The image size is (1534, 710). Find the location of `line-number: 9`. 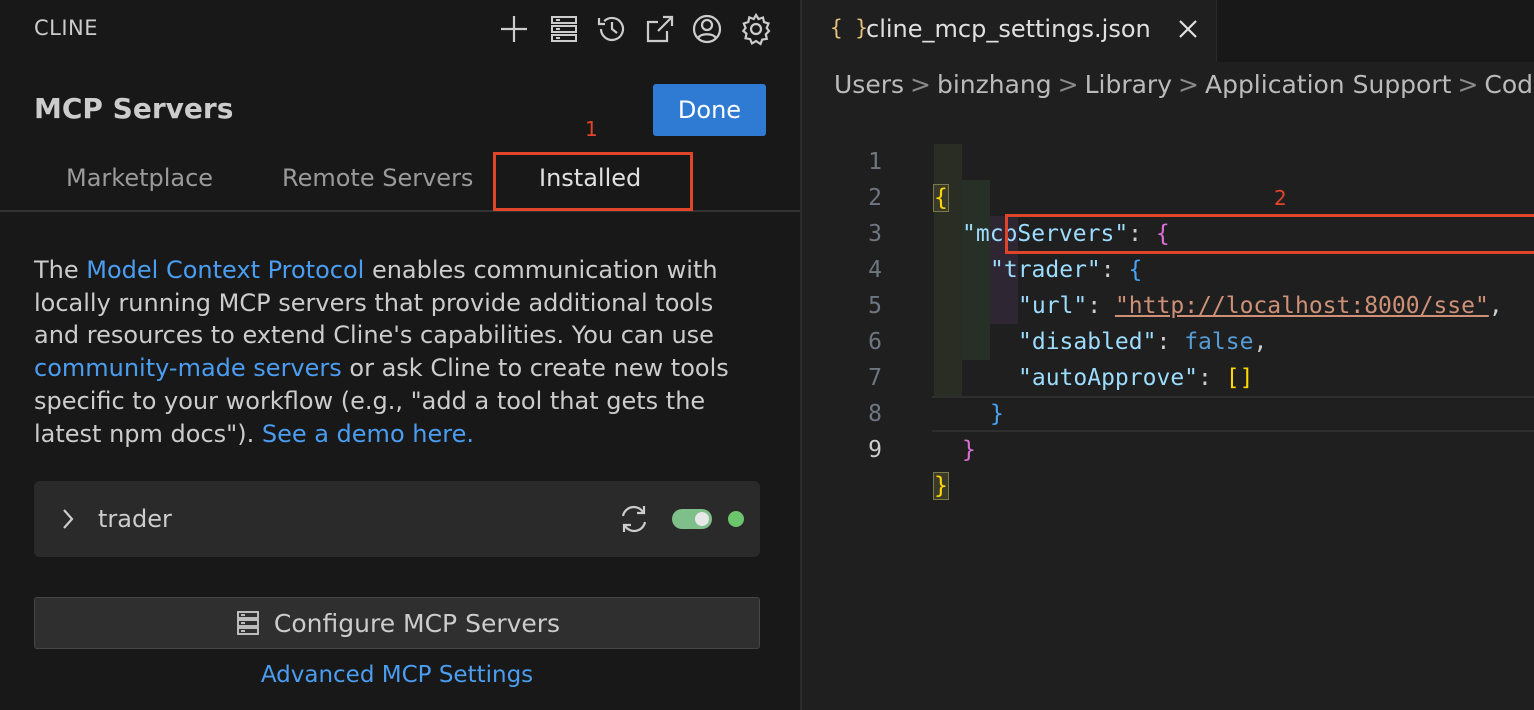

line-number: 9 is located at coordinates (875, 450).